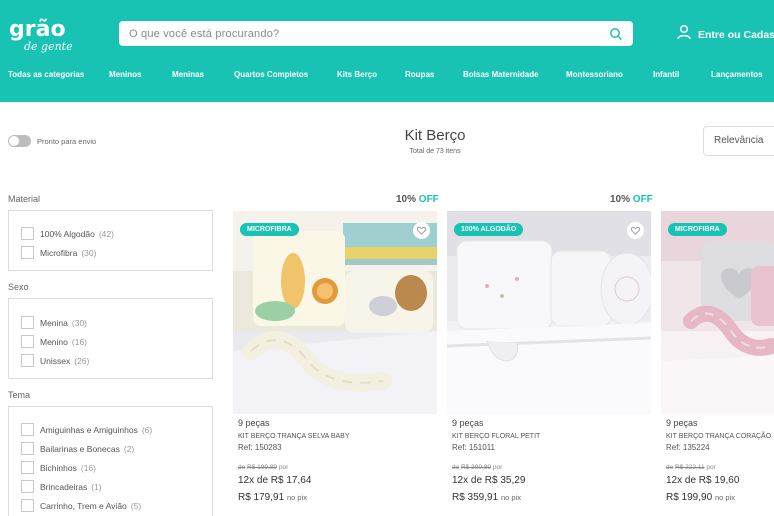 The width and height of the screenshot is (774, 516). What do you see at coordinates (688, 447) in the screenshot?
I see `product-ref: Ref: 135224` at bounding box center [688, 447].